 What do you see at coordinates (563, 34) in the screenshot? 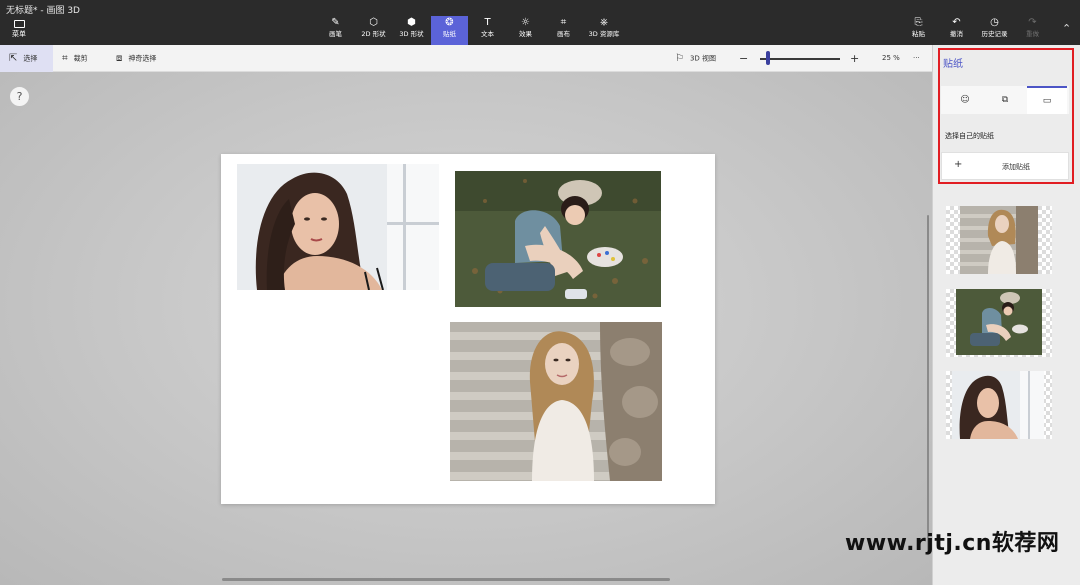
I see `tool-label: 画布` at bounding box center [563, 34].